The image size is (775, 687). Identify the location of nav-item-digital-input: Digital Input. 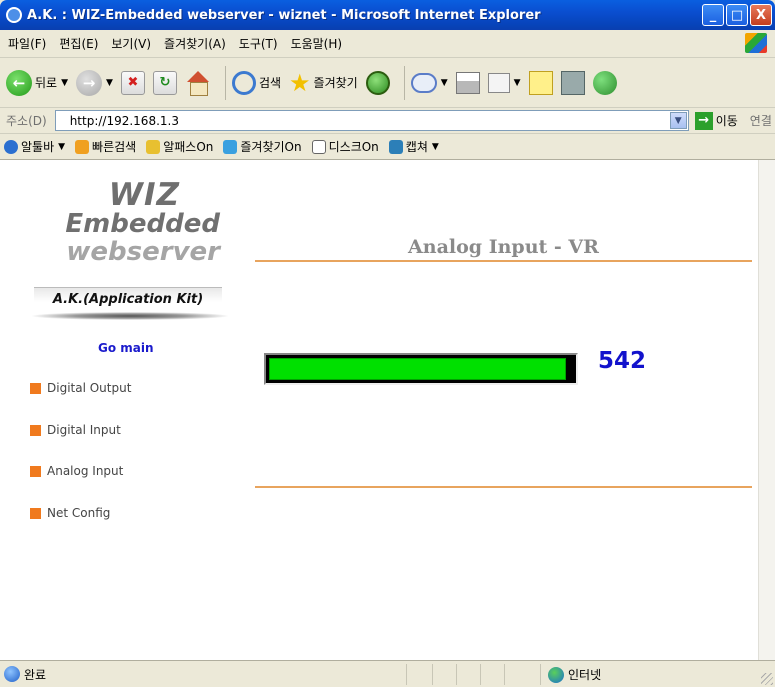
(75, 430).